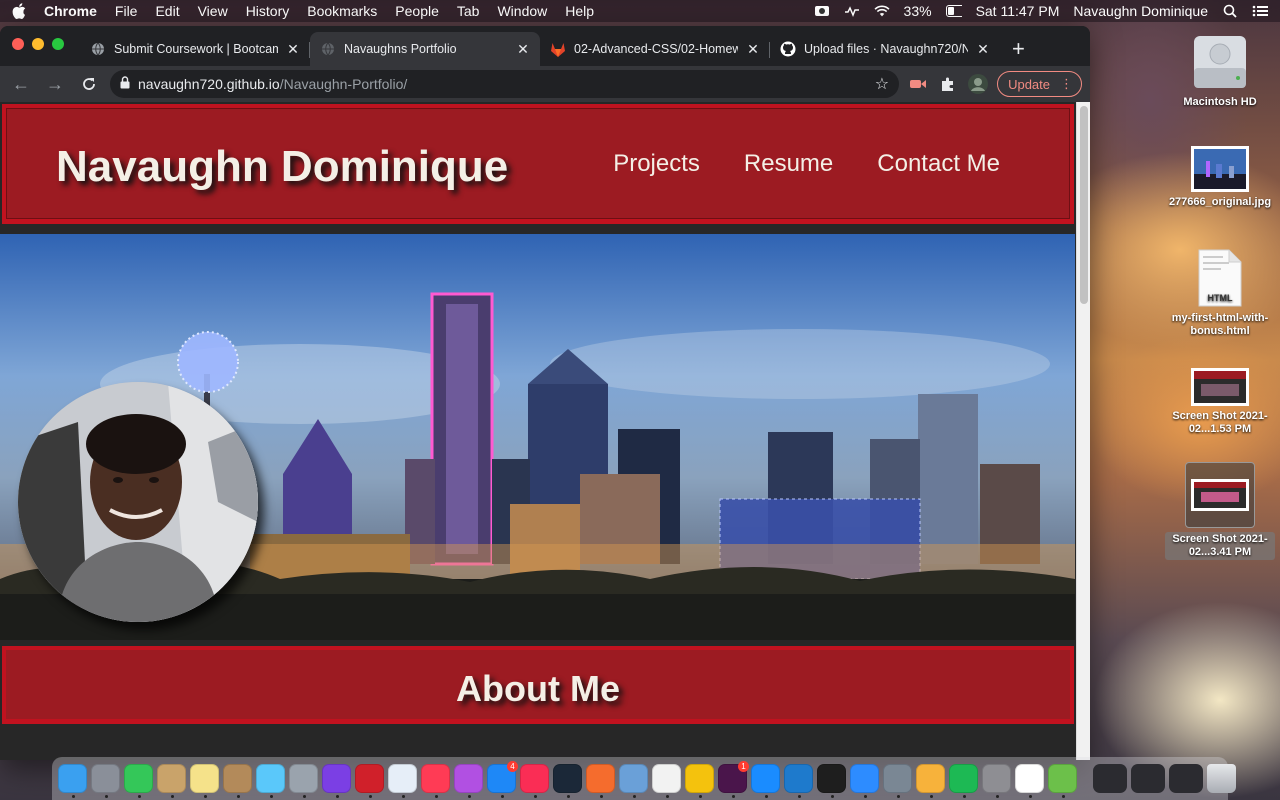 The image size is (1280, 800). Describe the element at coordinates (864, 781) in the screenshot. I see `zoom-icon` at that location.